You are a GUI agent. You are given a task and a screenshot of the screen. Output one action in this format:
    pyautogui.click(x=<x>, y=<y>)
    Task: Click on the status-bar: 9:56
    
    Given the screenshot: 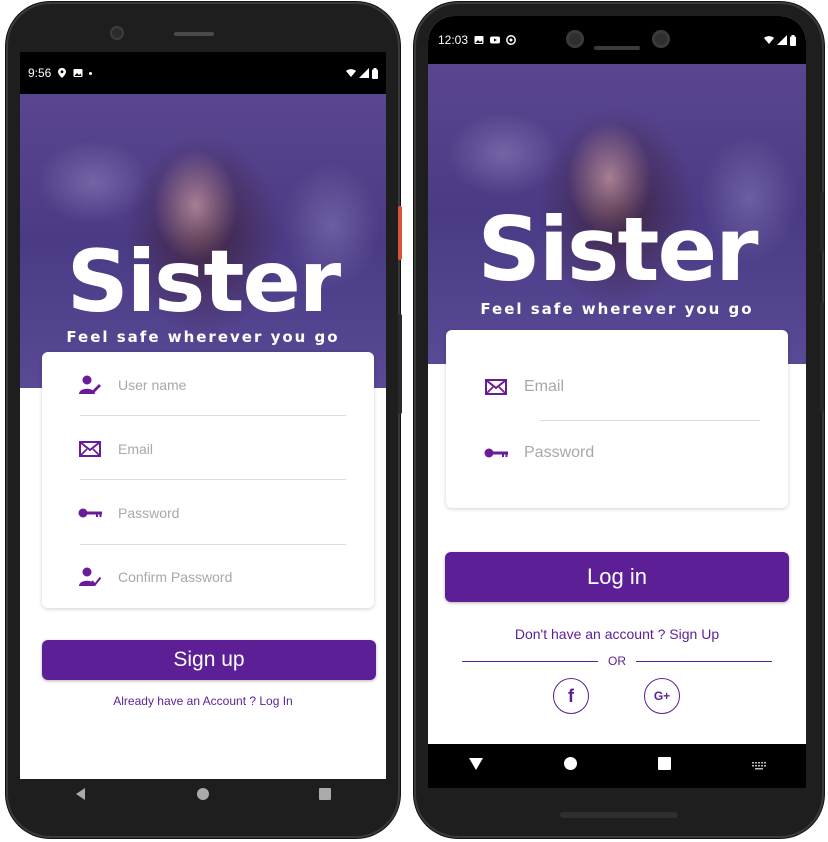 What is the action you would take?
    pyautogui.click(x=203, y=73)
    